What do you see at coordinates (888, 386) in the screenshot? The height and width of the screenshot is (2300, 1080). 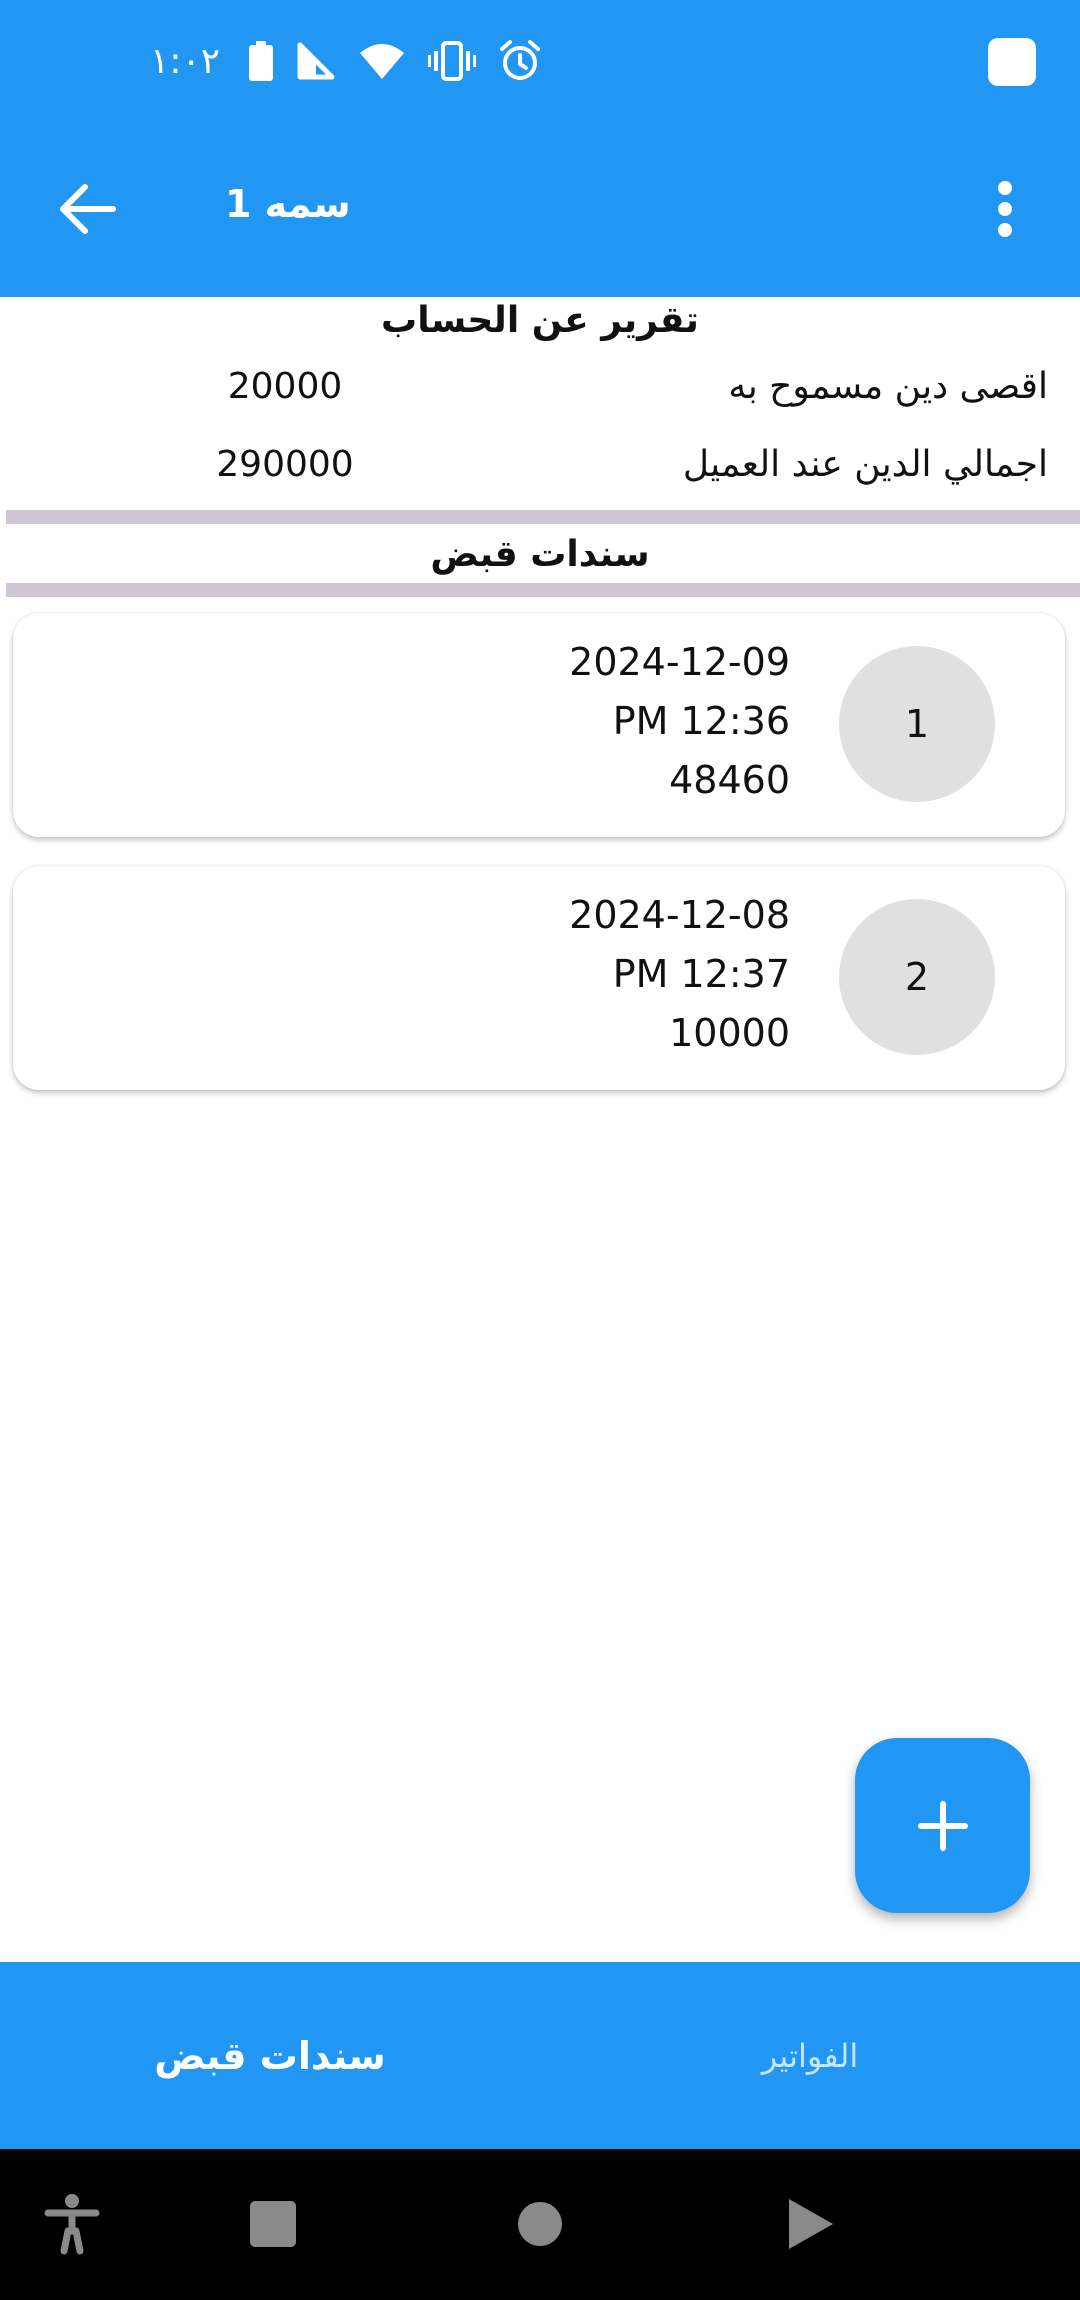 I see `max-debt-label: اقصى دين مسموح به` at bounding box center [888, 386].